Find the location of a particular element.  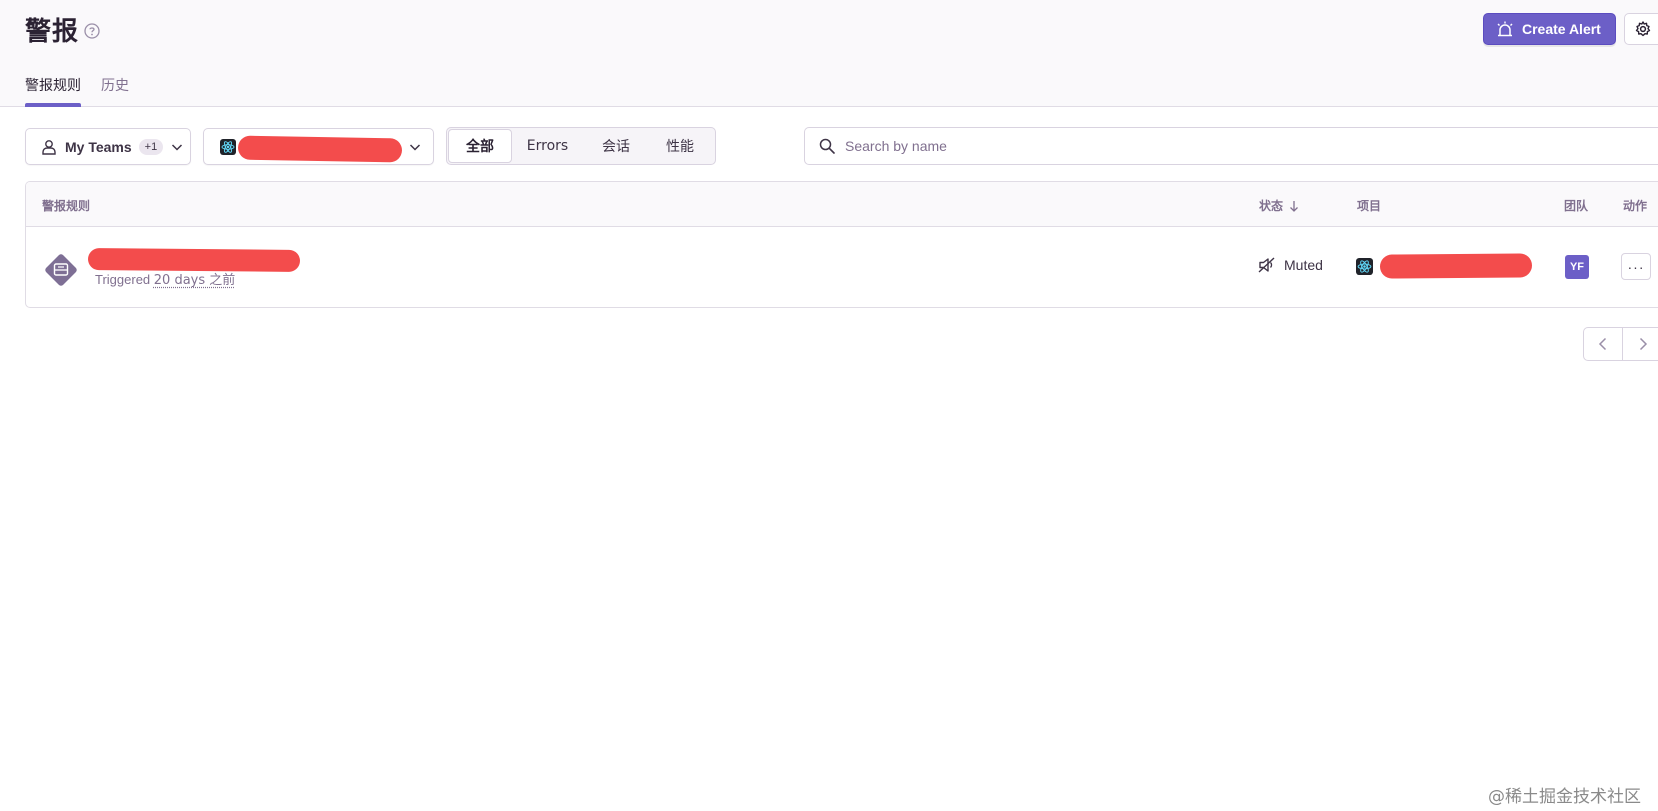

column-header-project: 项目 is located at coordinates (1369, 206).